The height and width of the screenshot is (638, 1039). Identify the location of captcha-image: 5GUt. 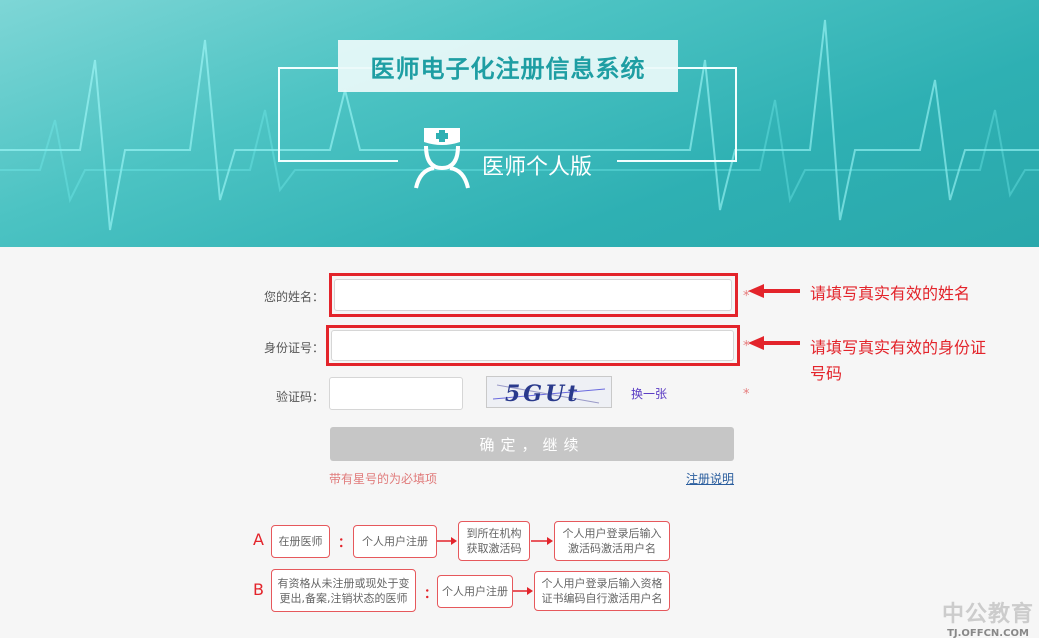
(549, 392).